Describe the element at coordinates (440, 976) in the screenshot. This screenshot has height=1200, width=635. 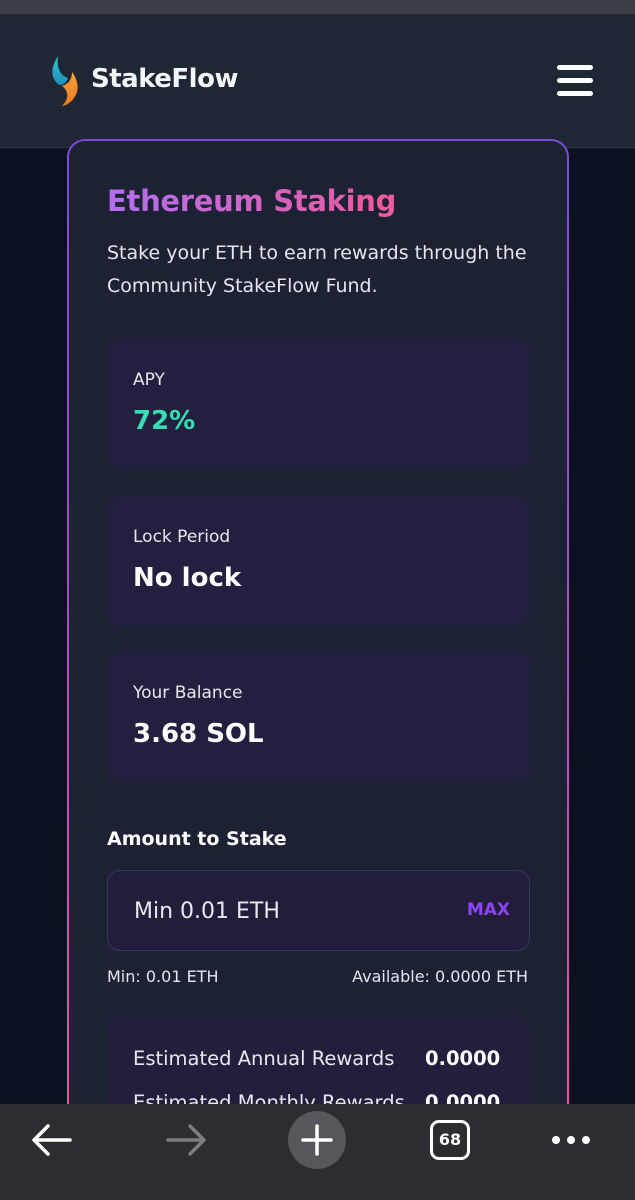
I see `available-balance-text: Available: 0.0000 ETH` at that location.